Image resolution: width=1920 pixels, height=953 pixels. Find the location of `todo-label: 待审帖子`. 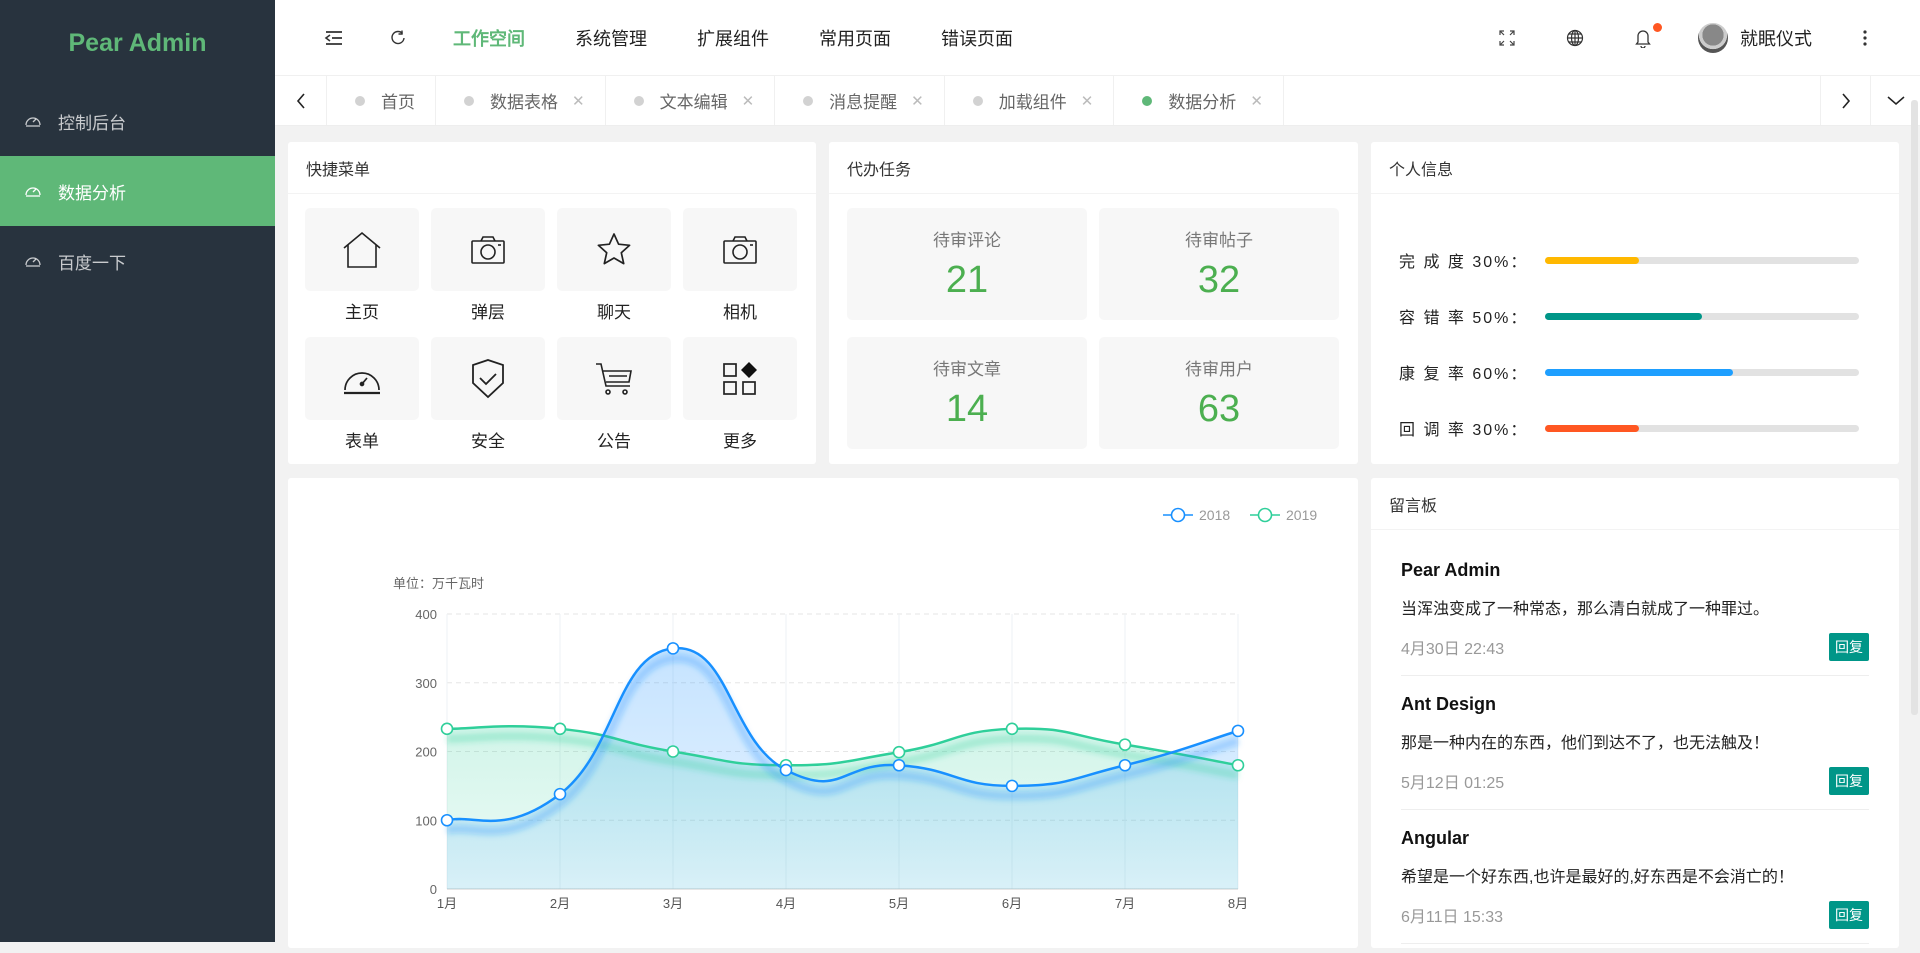

todo-label: 待审帖子 is located at coordinates (1219, 240).